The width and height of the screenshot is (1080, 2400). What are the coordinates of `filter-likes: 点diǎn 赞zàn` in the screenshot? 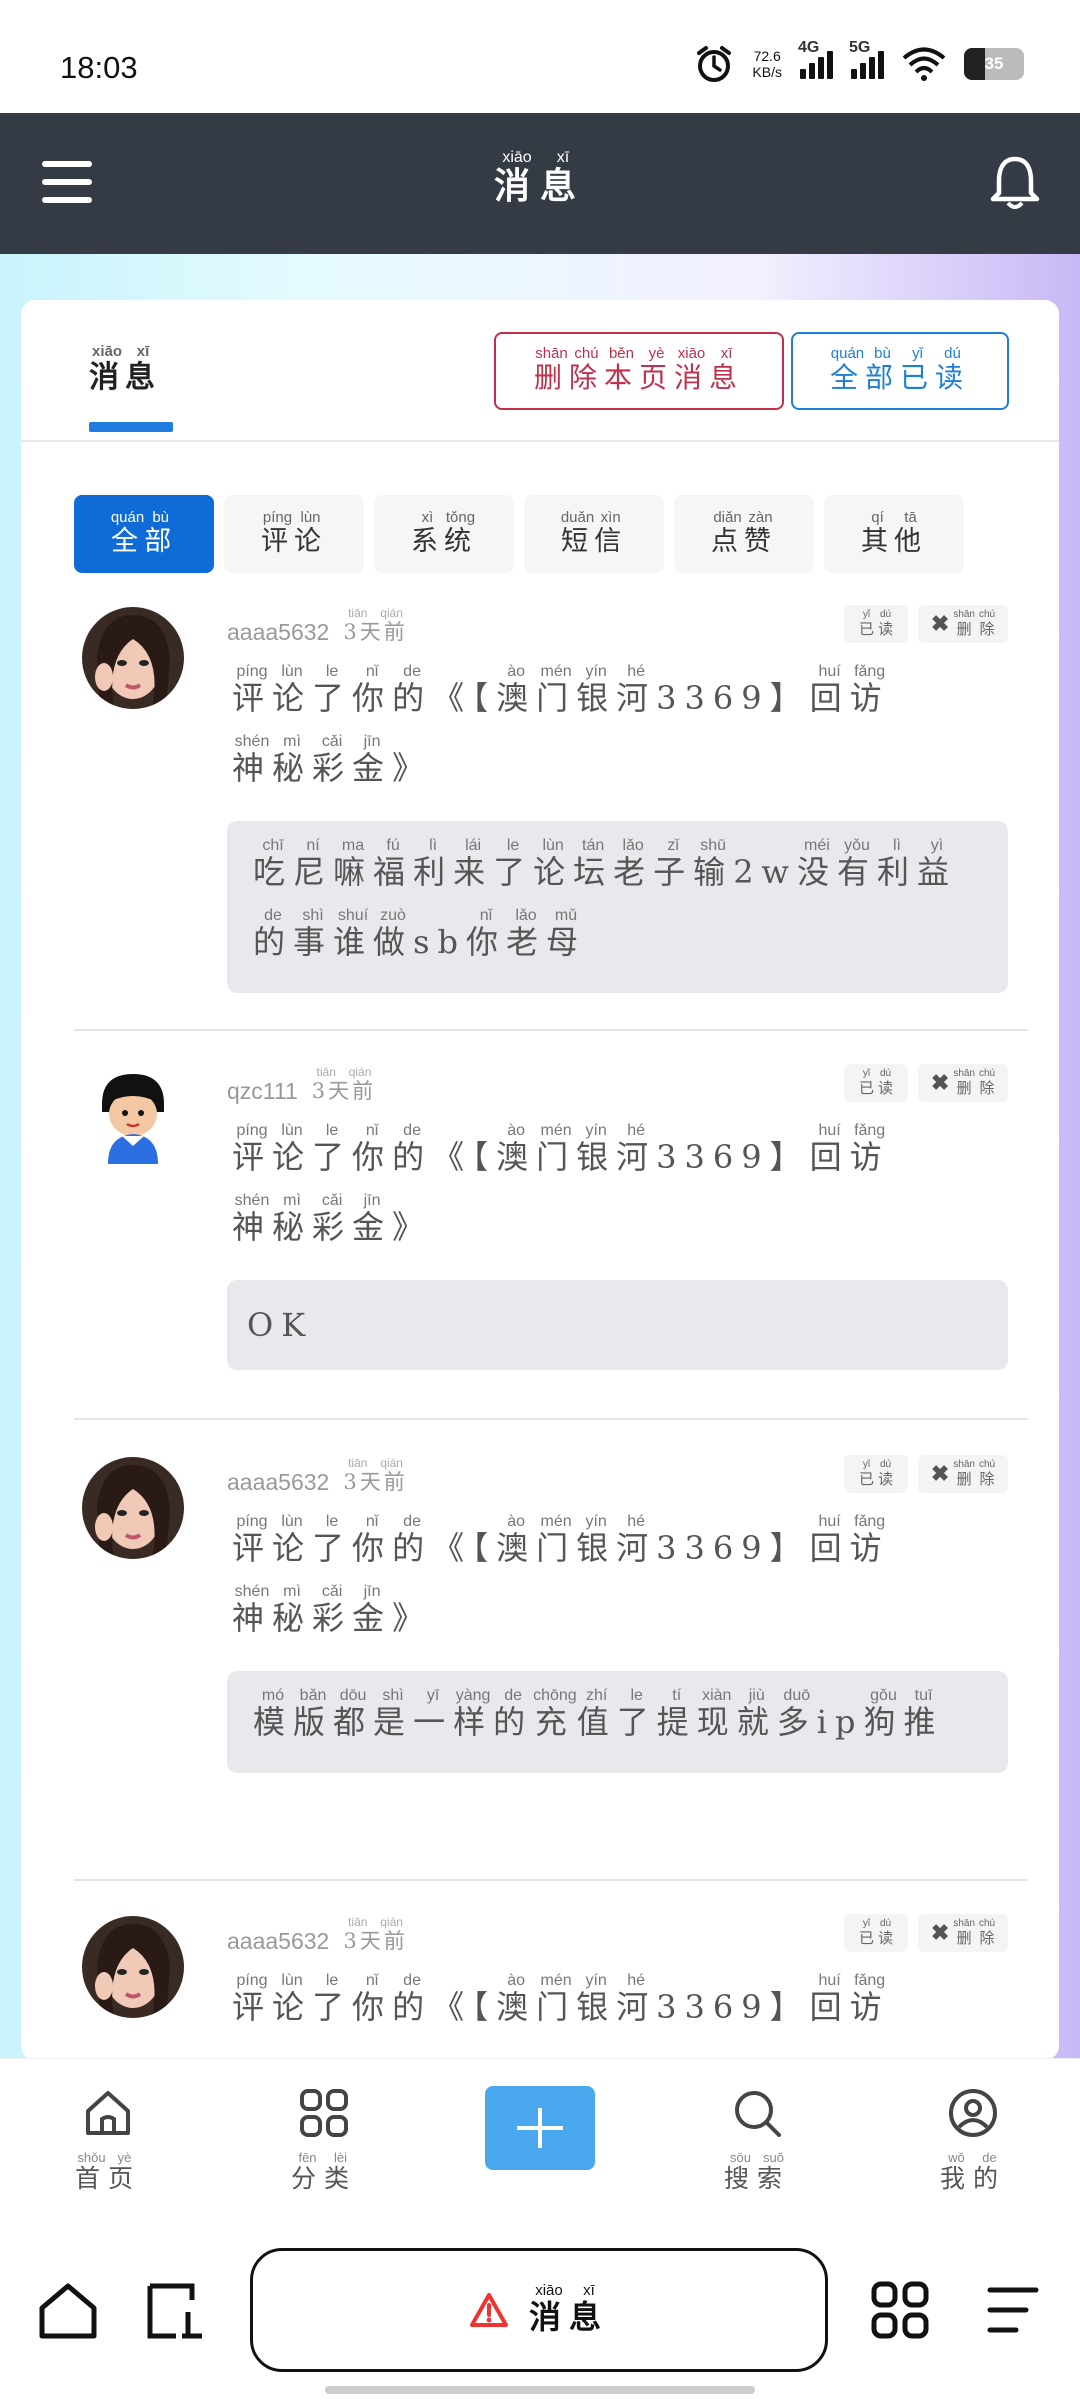 It's located at (744, 534).